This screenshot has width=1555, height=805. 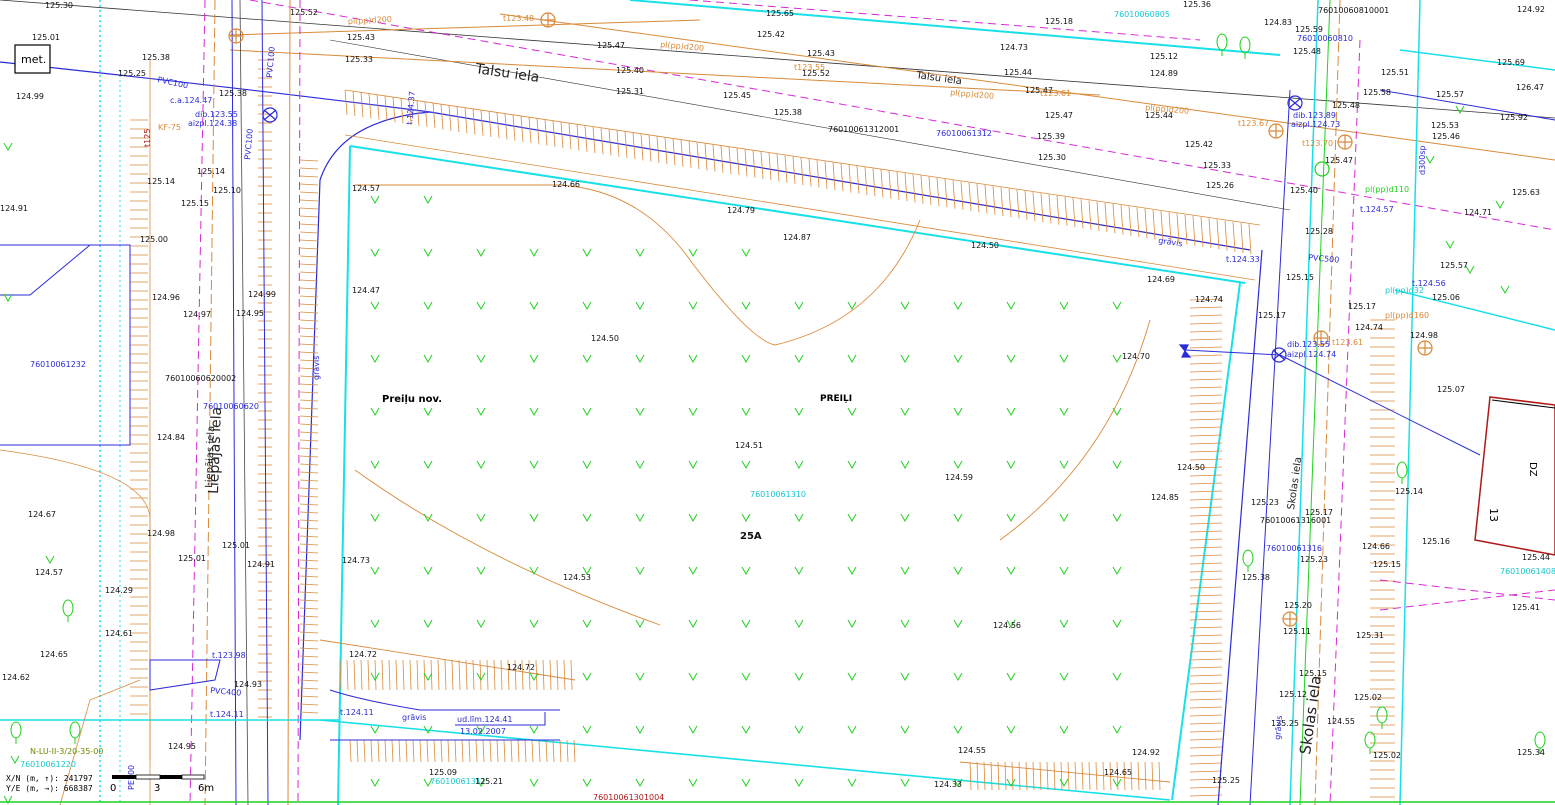 I want to click on elevation-label: 124.67, so click(x=42, y=514).